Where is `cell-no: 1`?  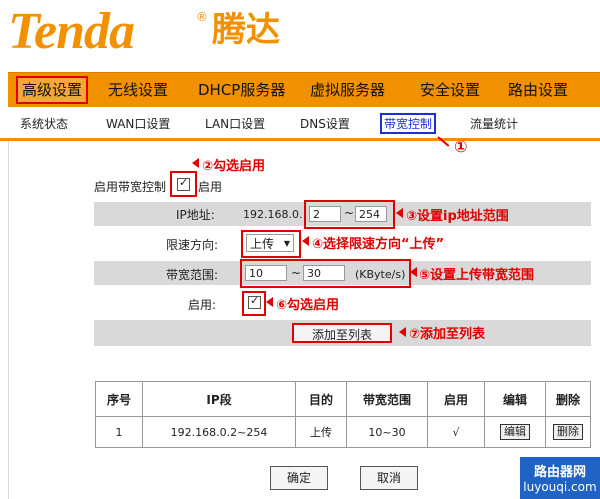
cell-no: 1 is located at coordinates (119, 432).